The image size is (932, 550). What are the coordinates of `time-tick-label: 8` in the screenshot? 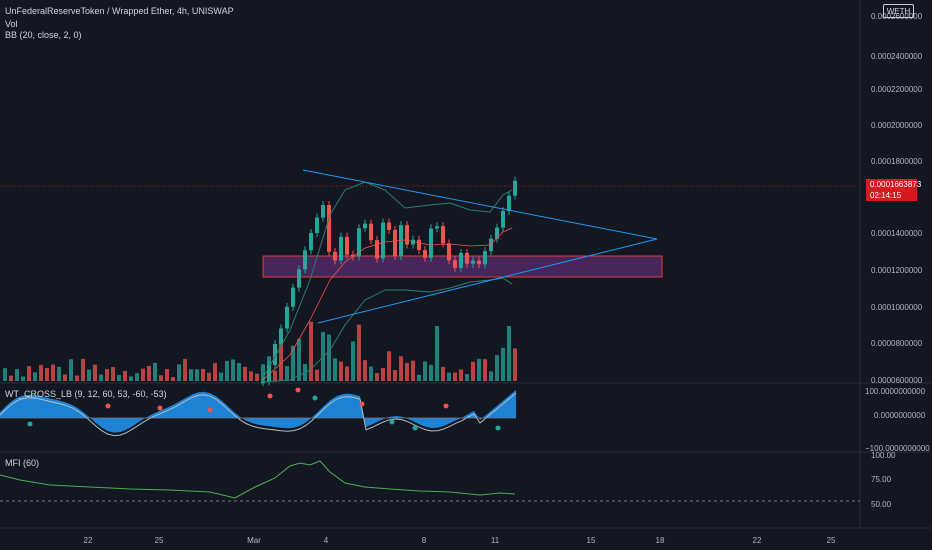 It's located at (424, 540).